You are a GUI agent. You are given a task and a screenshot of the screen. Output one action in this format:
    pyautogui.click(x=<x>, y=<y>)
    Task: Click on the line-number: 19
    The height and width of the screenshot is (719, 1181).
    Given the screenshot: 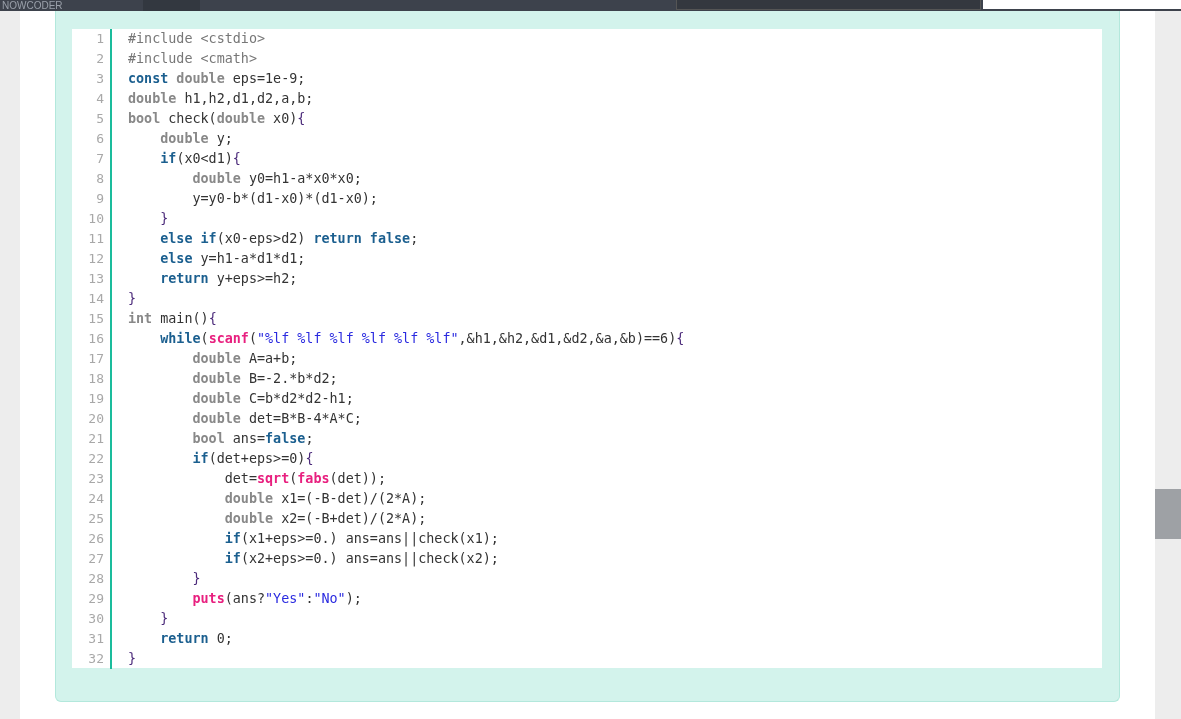 What is the action you would take?
    pyautogui.click(x=92, y=399)
    